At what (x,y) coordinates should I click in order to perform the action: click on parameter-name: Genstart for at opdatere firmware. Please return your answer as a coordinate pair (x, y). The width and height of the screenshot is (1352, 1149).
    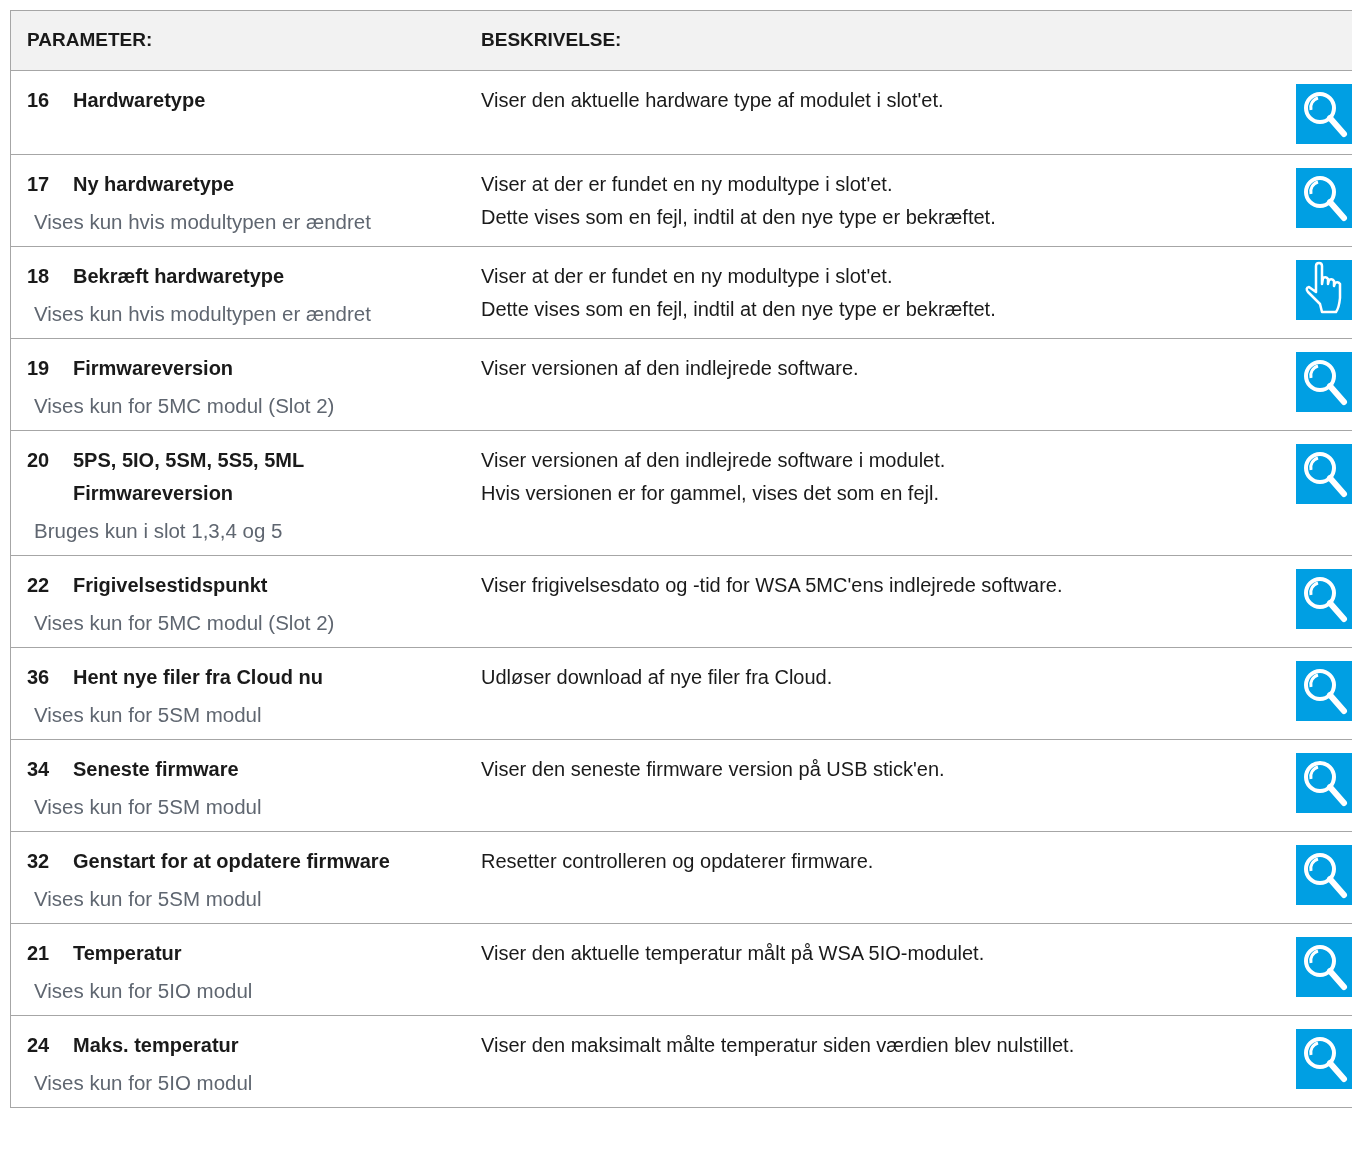
    Looking at the image, I should click on (232, 861).